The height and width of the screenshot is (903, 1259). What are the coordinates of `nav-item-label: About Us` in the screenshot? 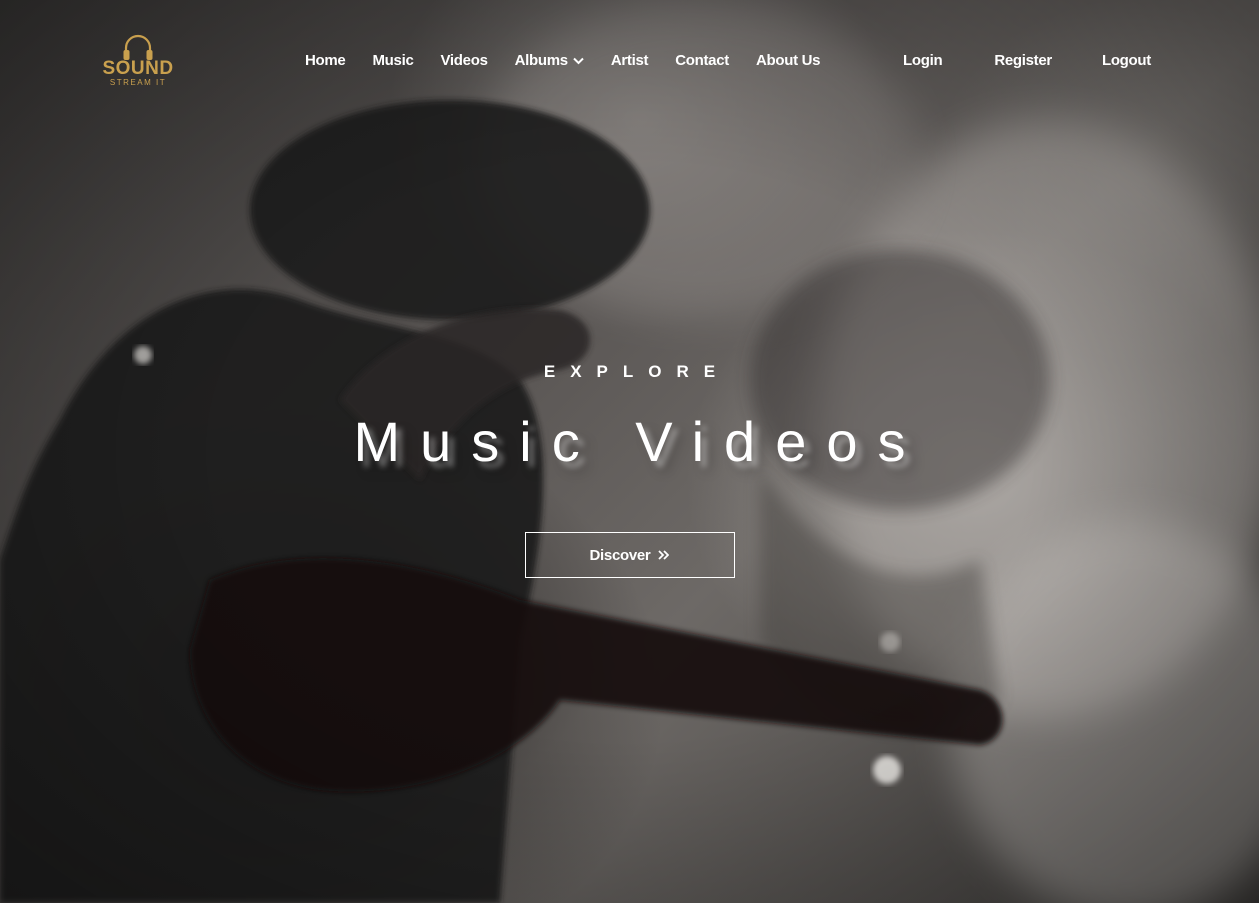 It's located at (788, 60).